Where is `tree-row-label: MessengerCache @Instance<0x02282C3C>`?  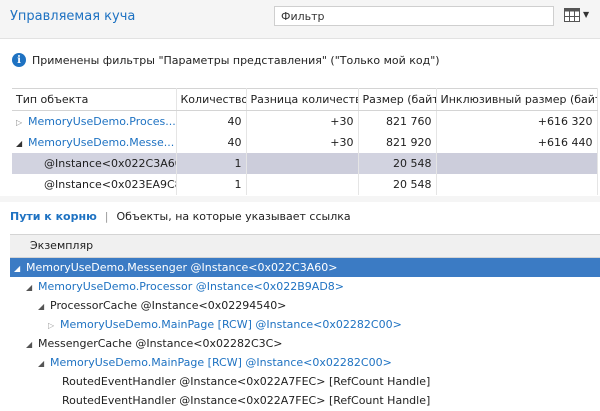 tree-row-label: MessengerCache @Instance<0x02282C3C> is located at coordinates (160, 343).